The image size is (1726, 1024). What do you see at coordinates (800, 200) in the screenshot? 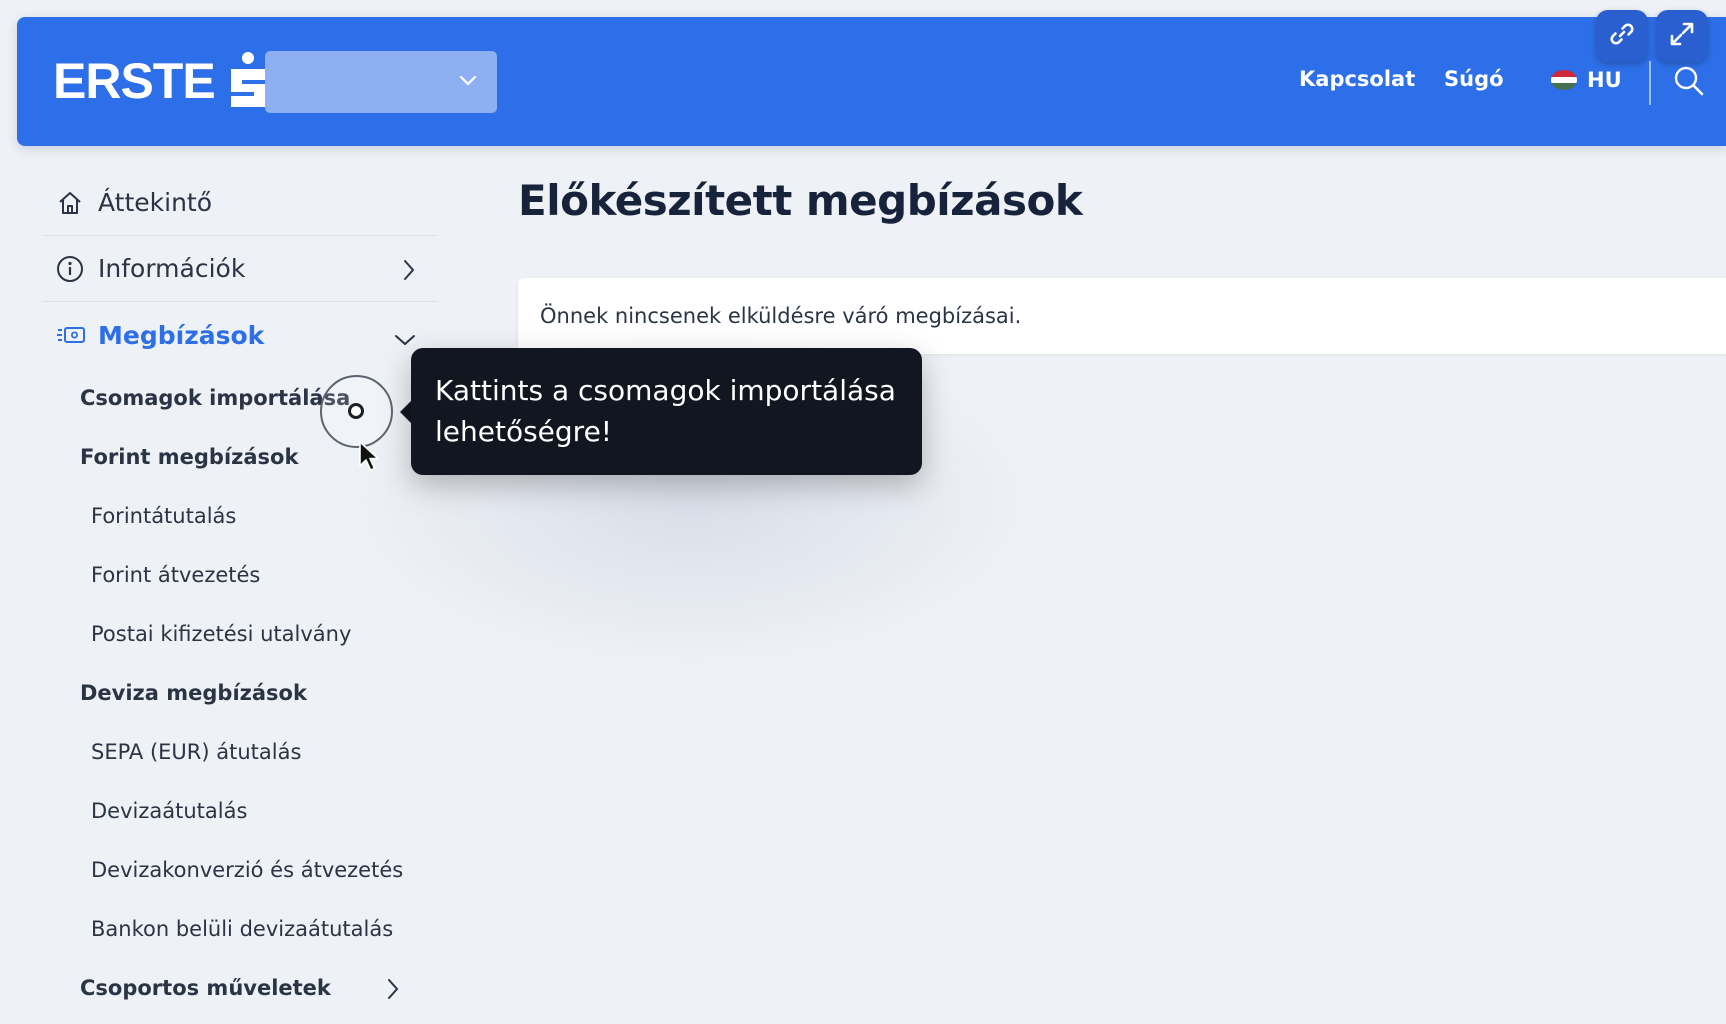
I see `page-title: Előkészített megbízások` at bounding box center [800, 200].